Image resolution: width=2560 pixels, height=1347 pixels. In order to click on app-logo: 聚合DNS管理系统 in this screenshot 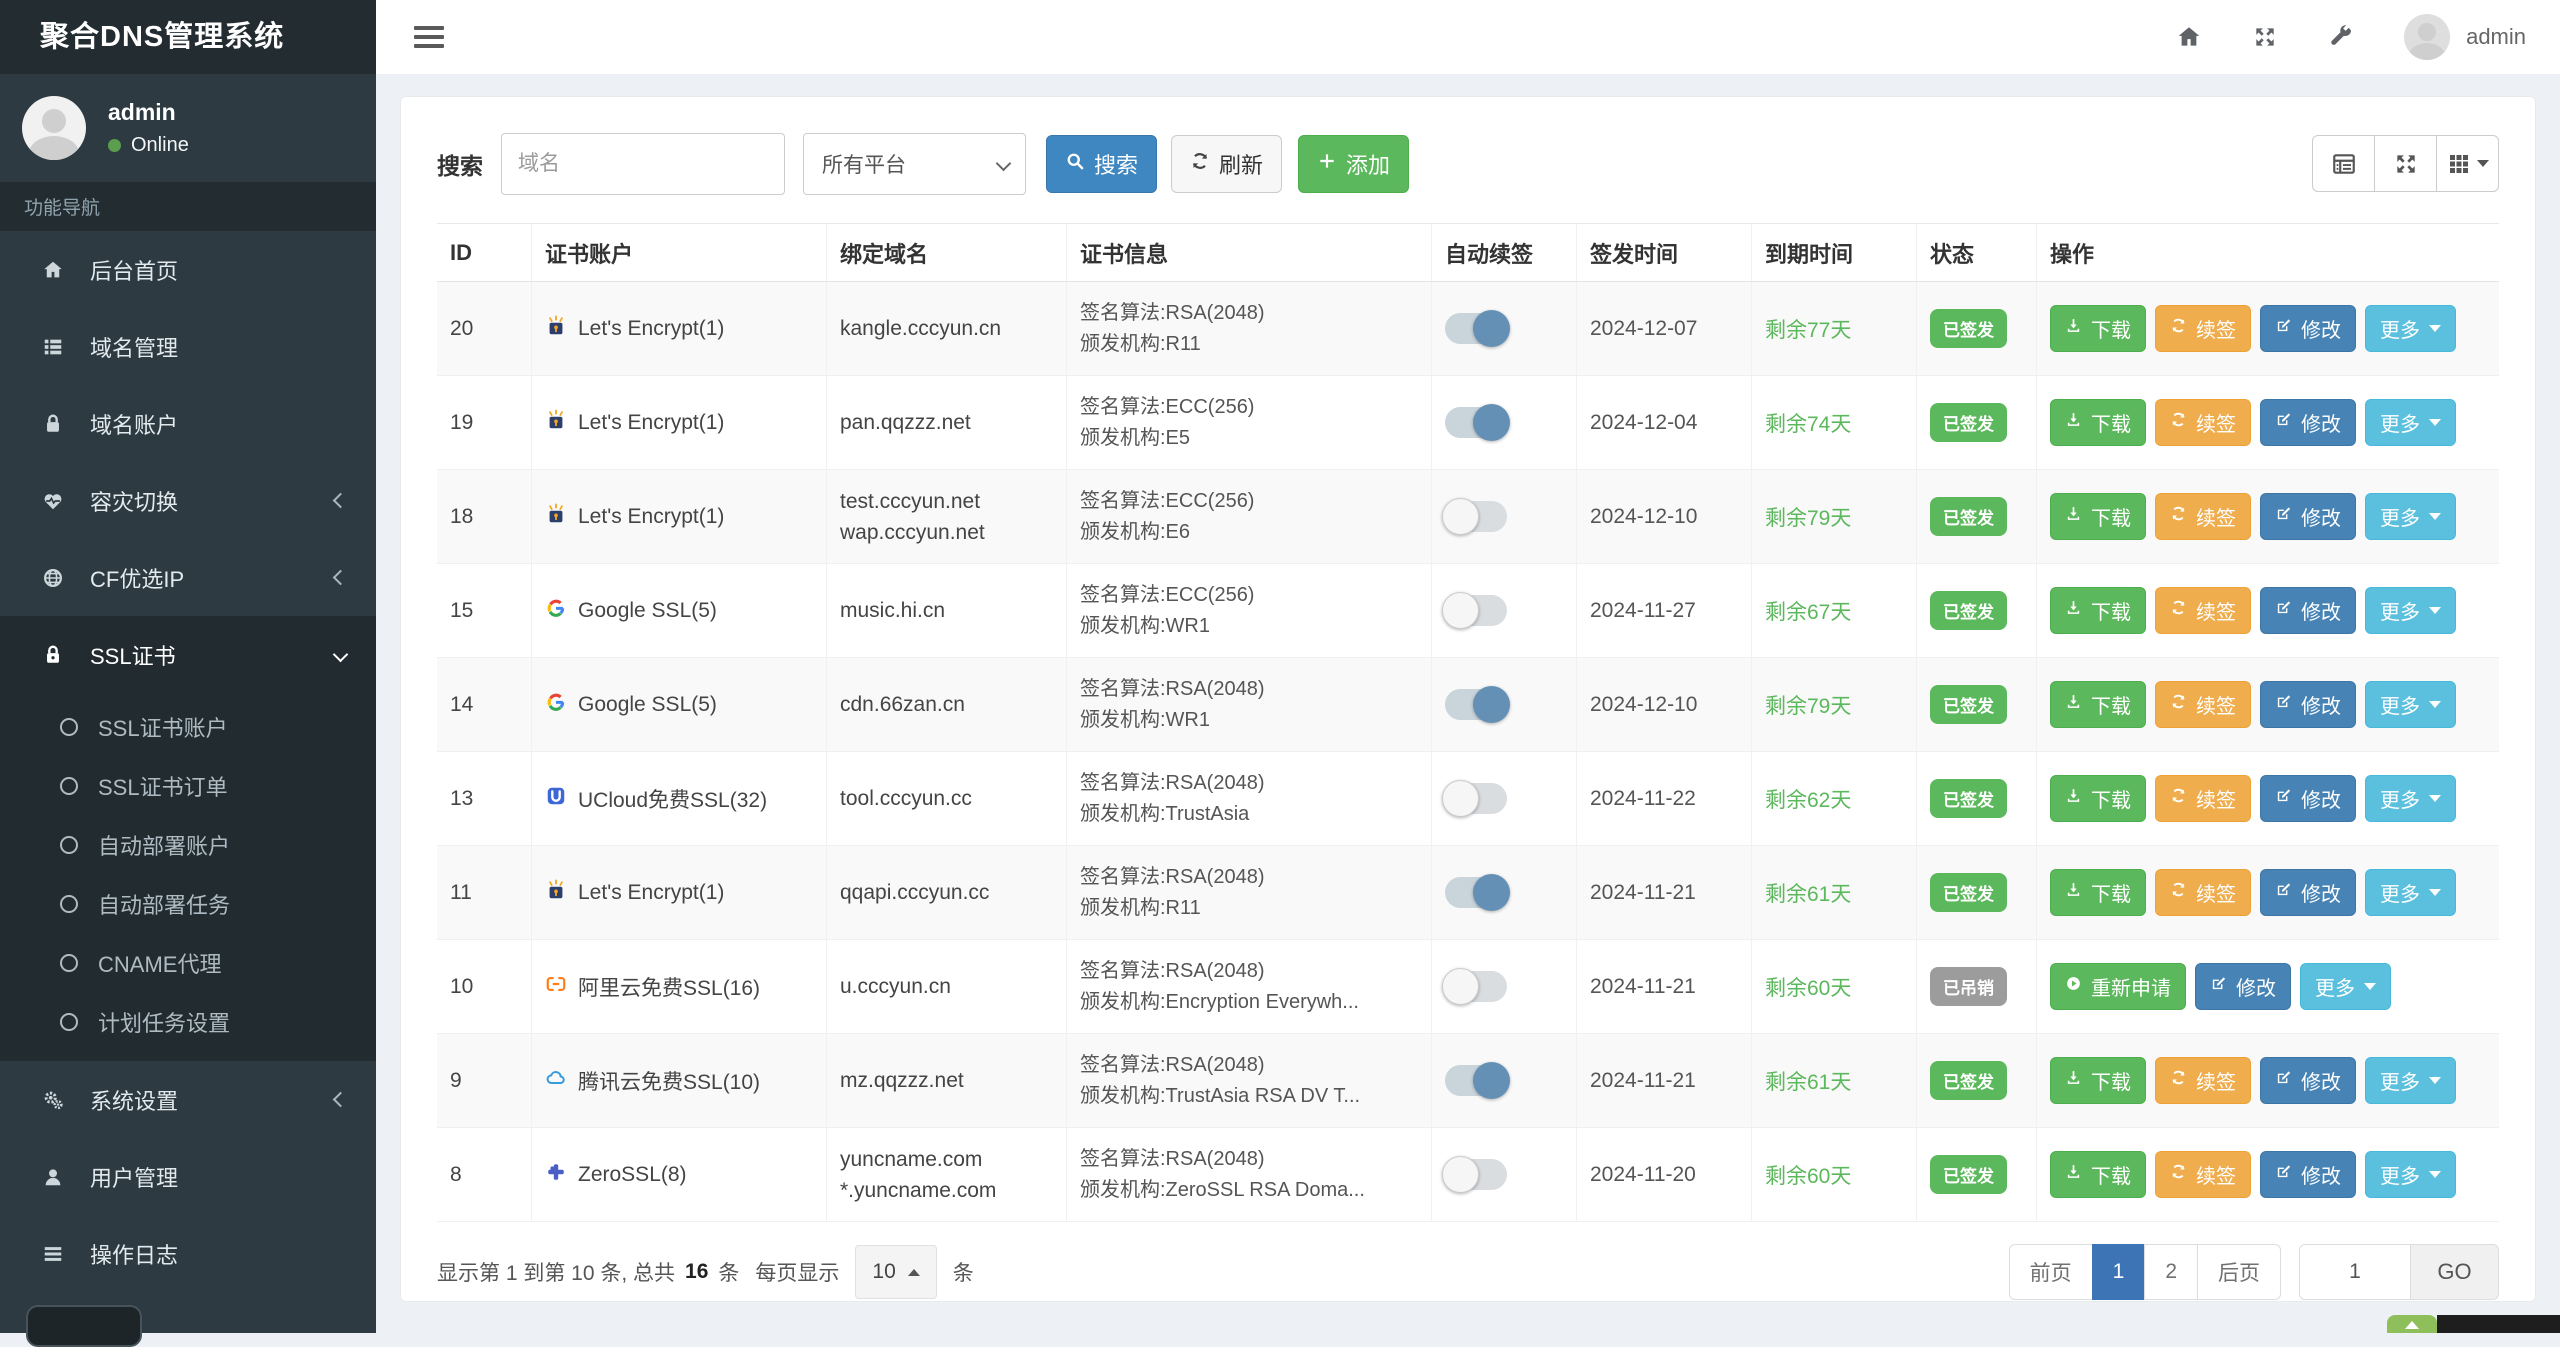, I will do `click(188, 37)`.